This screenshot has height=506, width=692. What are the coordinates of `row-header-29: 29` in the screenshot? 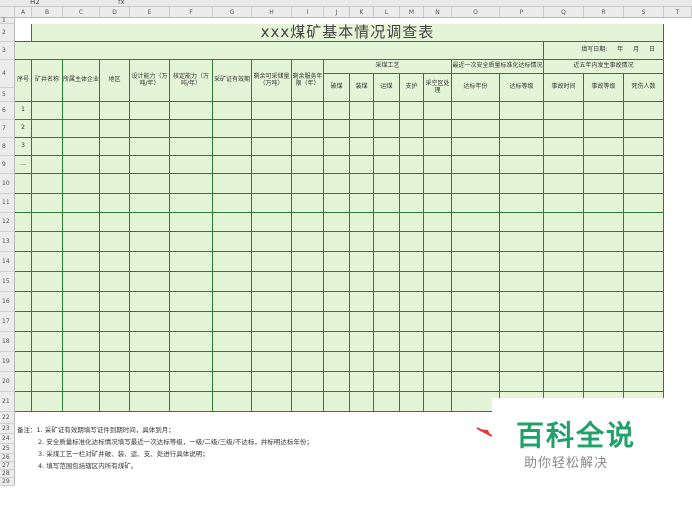 It's located at (7, 482).